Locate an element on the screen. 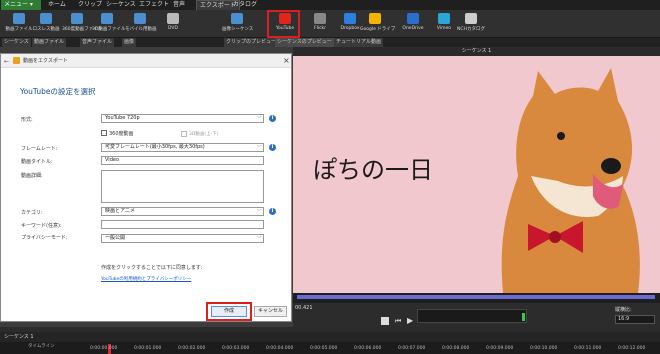  tab-audio: 音声 is located at coordinates (179, 5).